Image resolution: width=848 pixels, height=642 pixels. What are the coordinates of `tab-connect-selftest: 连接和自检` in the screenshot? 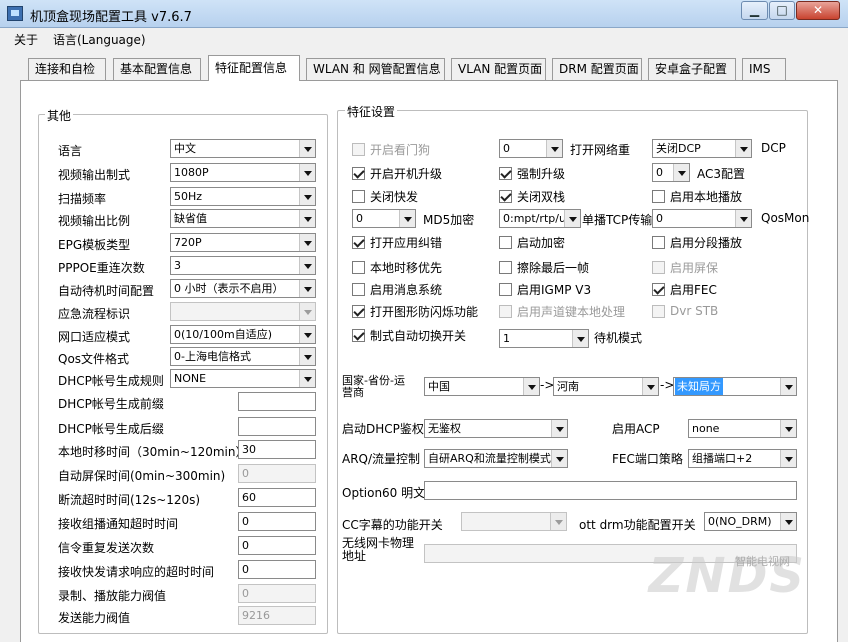 It's located at (67, 69).